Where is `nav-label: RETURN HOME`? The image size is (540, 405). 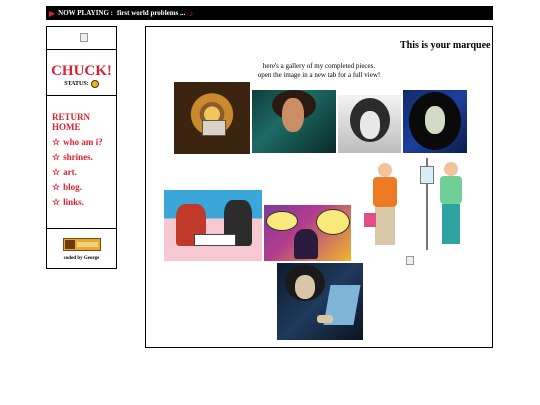
nav-label: RETURN HOME is located at coordinates (71, 122).